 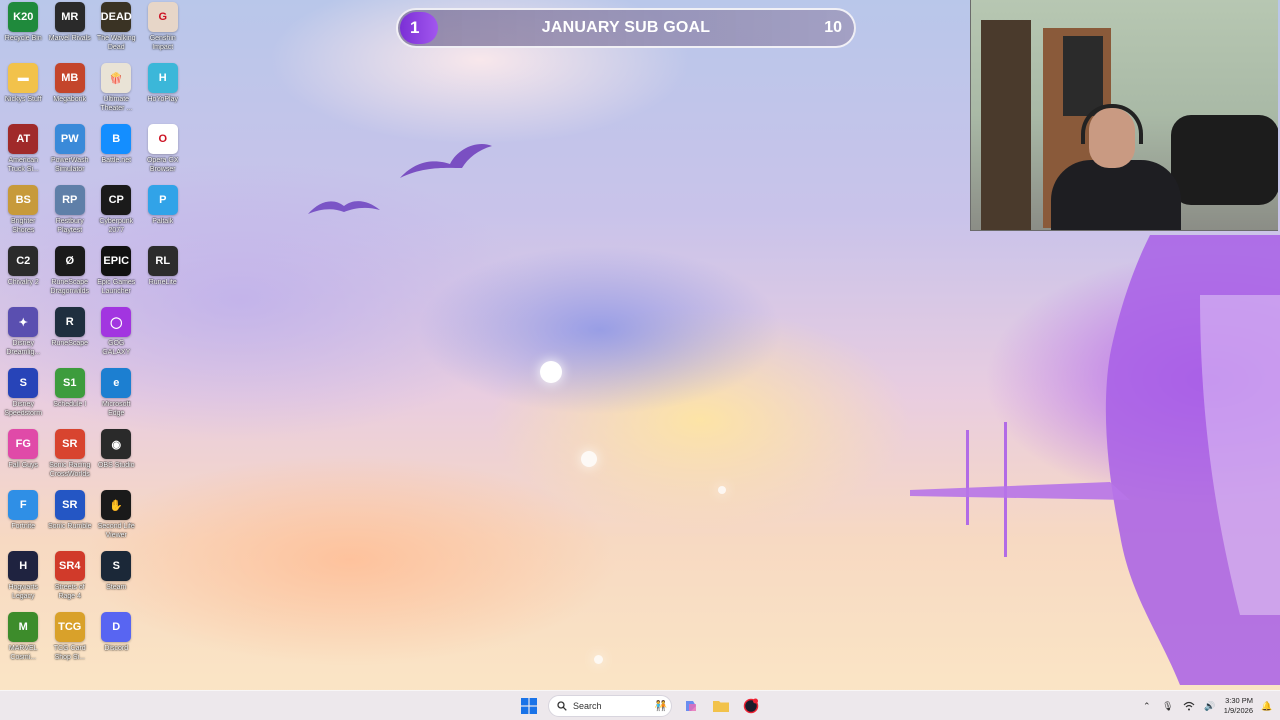 What do you see at coordinates (69, 200) in the screenshot?
I see `restbury-icon: RP` at bounding box center [69, 200].